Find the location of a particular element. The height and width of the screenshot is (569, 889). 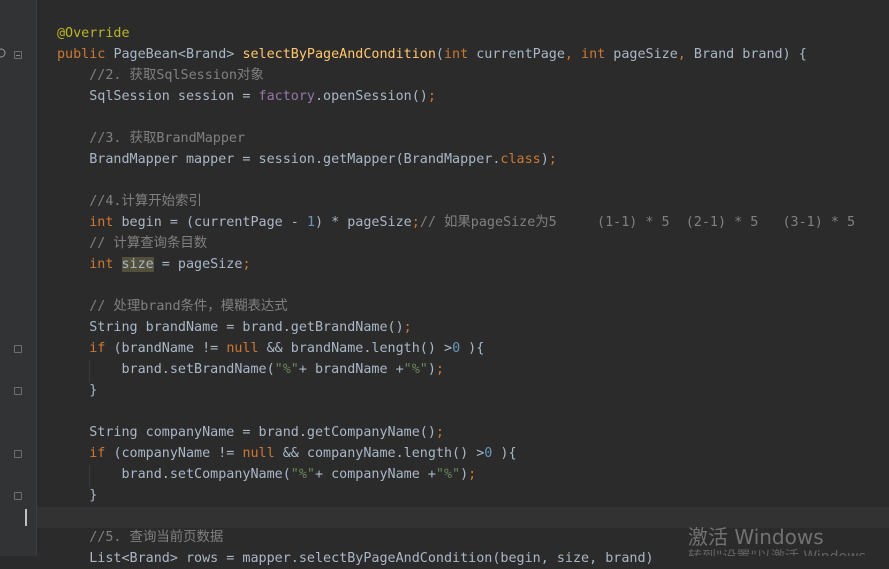

code-token: class is located at coordinates (520, 159).